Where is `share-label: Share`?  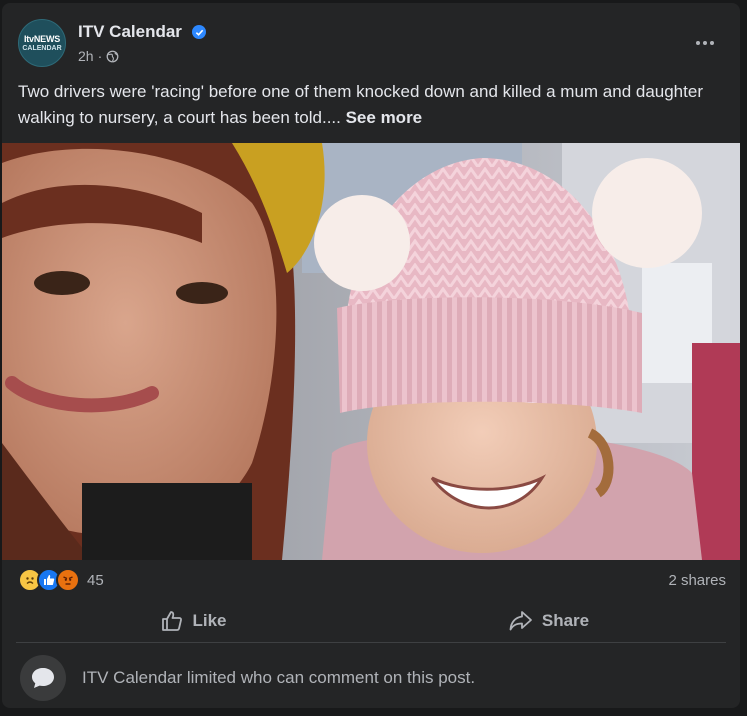
share-label: Share is located at coordinates (565, 620).